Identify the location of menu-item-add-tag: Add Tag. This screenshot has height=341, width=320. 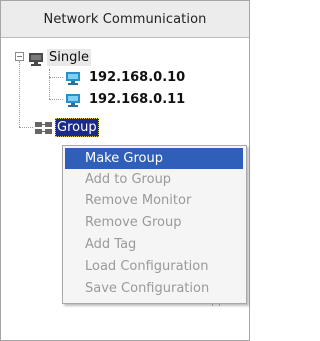
(154, 244).